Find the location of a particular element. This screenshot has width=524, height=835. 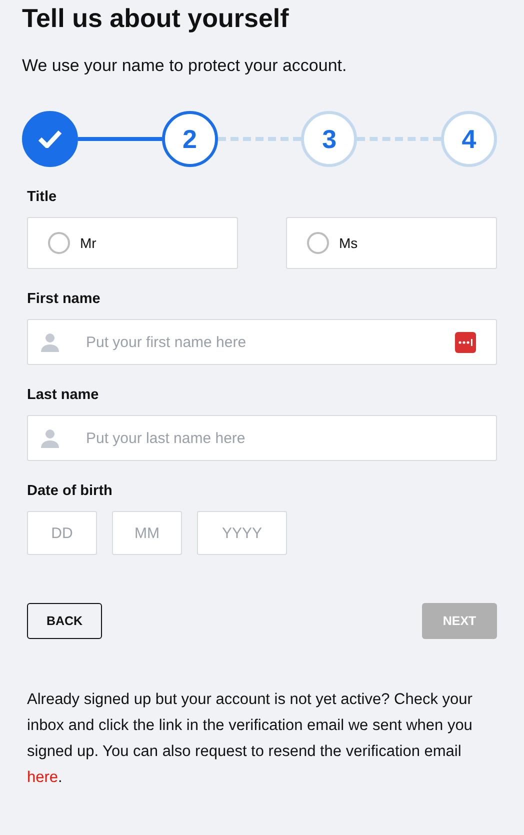

name-field: Put your last name here is located at coordinates (262, 438).